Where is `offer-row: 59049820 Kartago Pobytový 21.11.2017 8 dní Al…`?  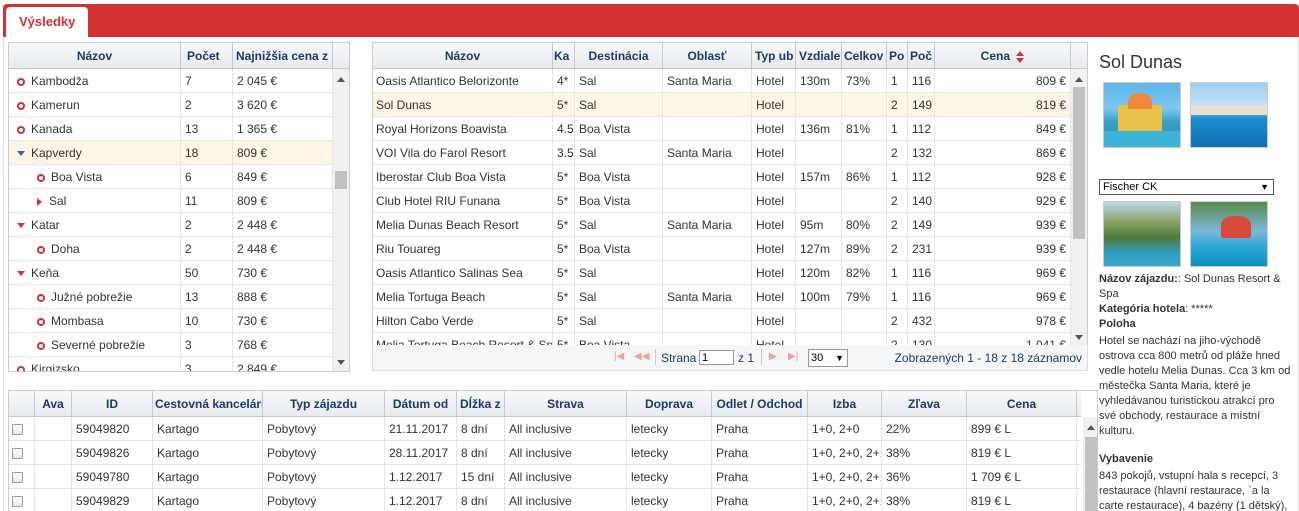 offer-row: 59049820 Kartago Pobytový 21.11.2017 8 dní Al… is located at coordinates (545, 429).